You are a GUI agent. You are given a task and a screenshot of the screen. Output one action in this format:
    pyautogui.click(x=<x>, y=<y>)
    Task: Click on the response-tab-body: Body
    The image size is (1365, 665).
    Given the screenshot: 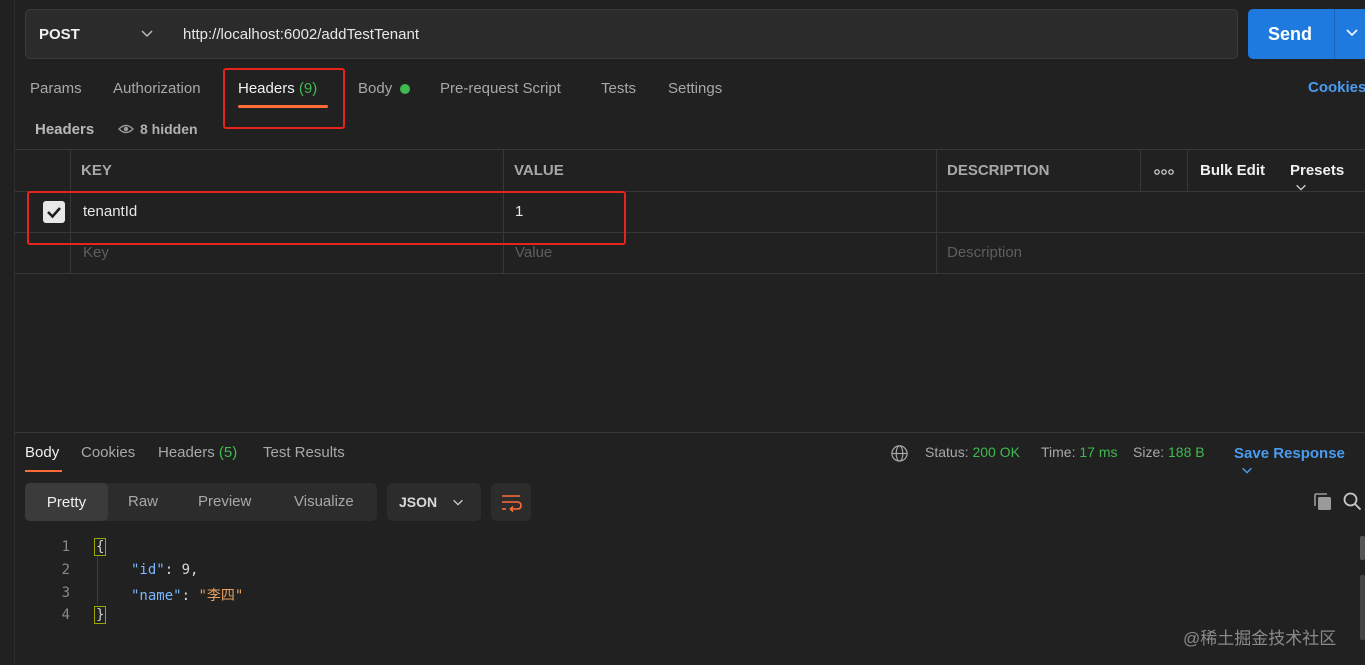 What is the action you would take?
    pyautogui.click(x=42, y=452)
    